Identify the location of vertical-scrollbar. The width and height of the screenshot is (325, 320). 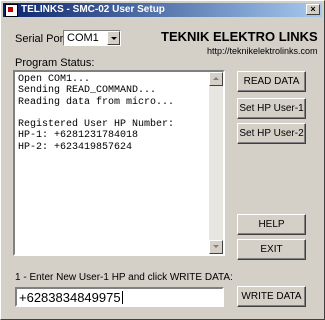
(216, 163).